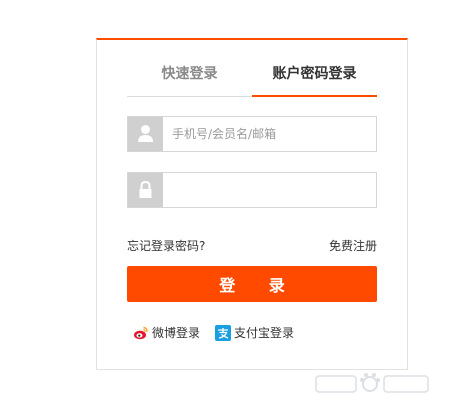  What do you see at coordinates (189, 76) in the screenshot?
I see `tab-quick-login: 快速登录` at bounding box center [189, 76].